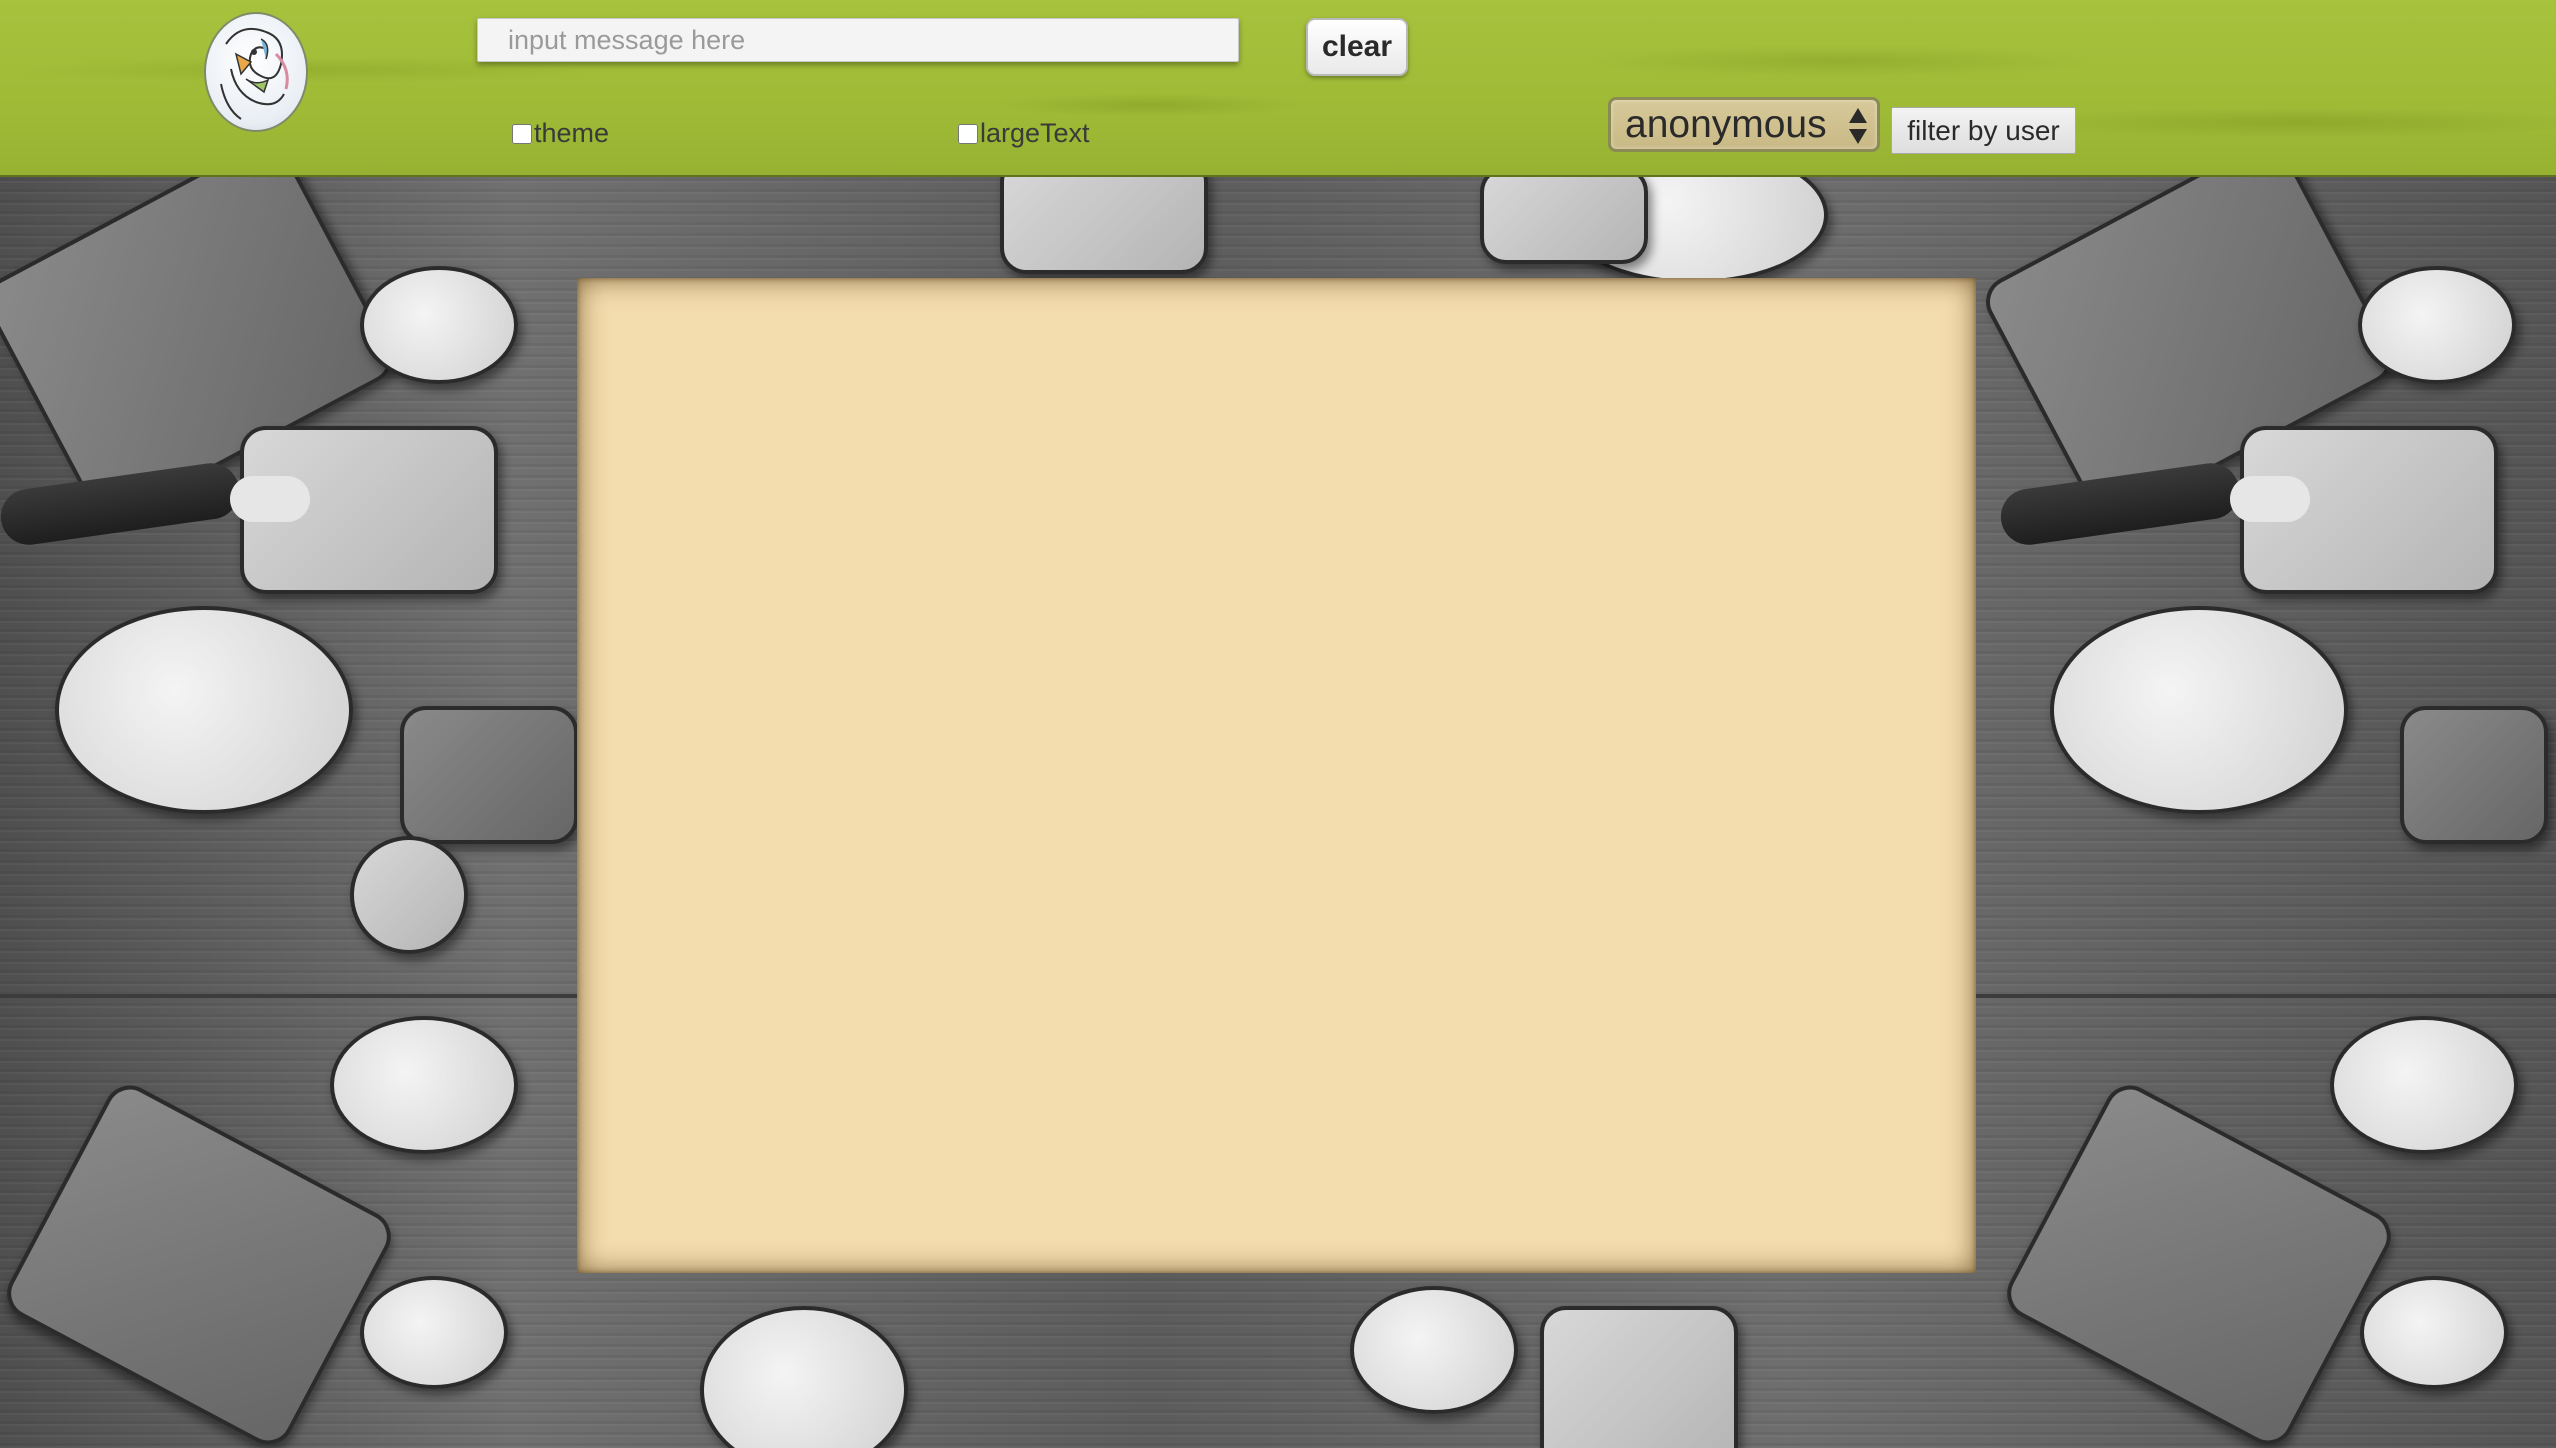 This screenshot has width=2556, height=1448. Describe the element at coordinates (572, 133) in the screenshot. I see `theme-label: theme` at that location.